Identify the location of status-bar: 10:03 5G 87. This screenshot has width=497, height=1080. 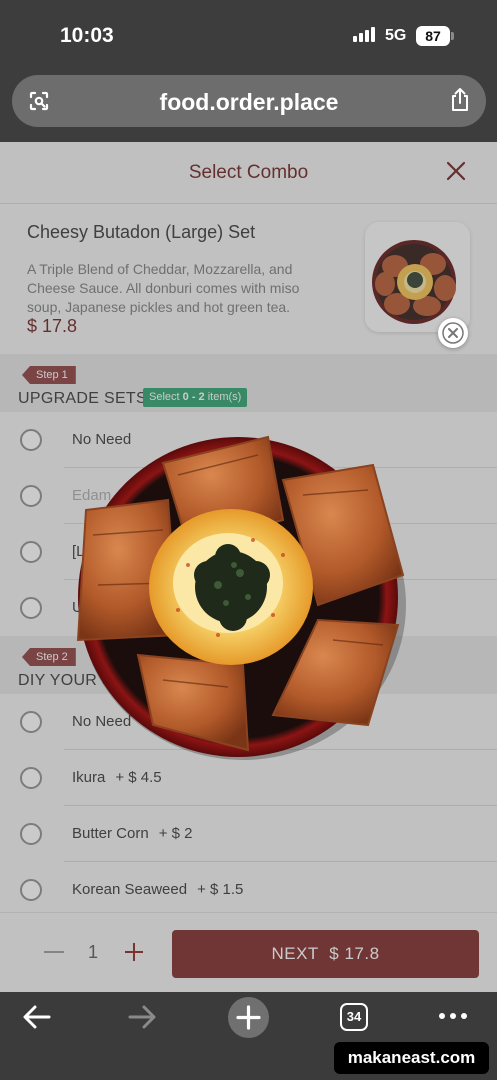
(248, 35).